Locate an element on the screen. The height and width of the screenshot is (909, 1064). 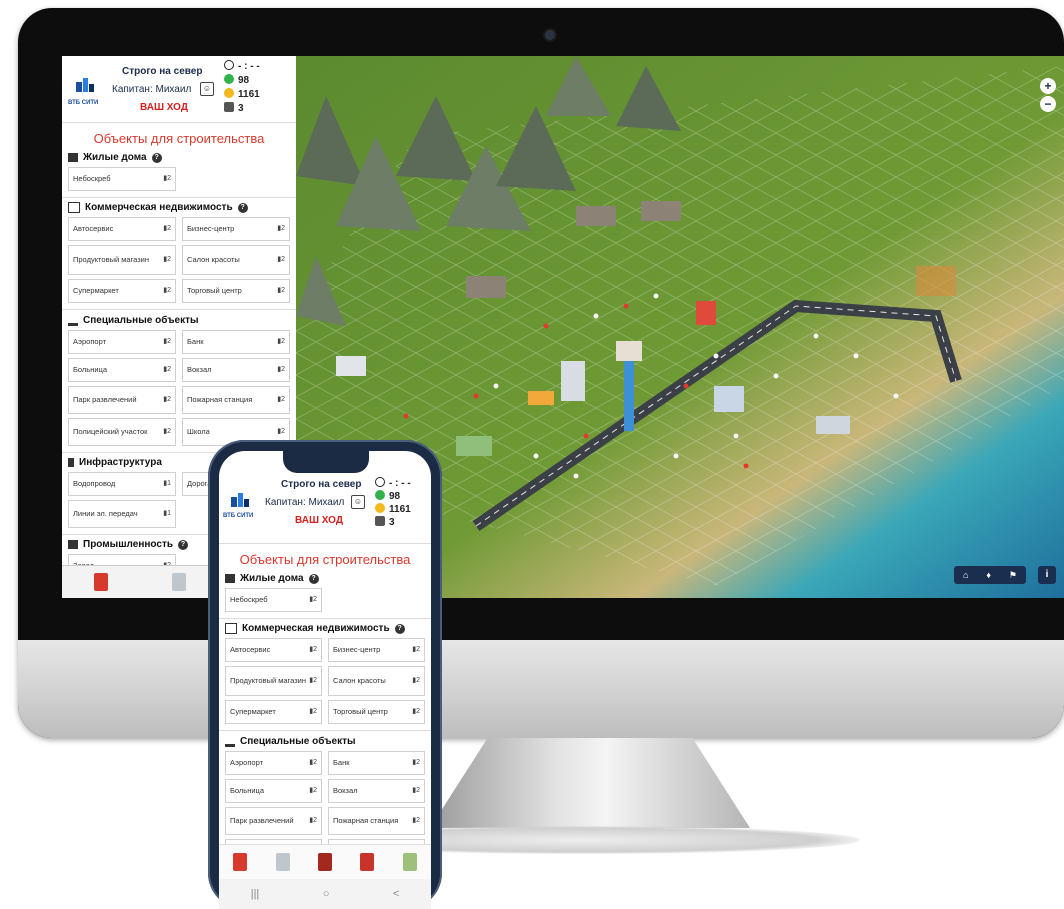
builder-icon is located at coordinates (380, 521).